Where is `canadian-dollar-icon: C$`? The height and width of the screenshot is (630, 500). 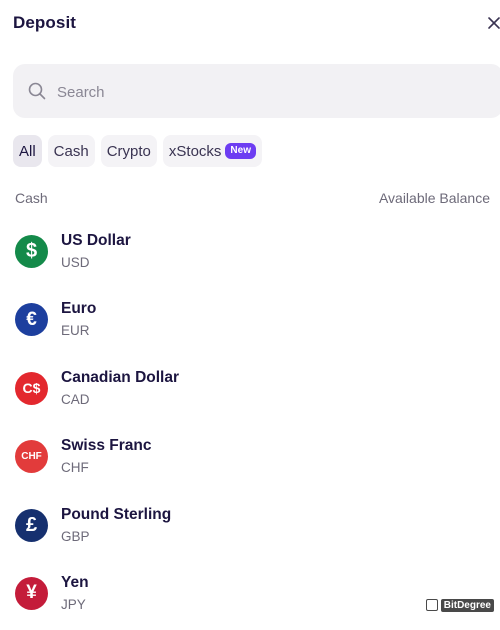 canadian-dollar-icon: C$ is located at coordinates (31, 388).